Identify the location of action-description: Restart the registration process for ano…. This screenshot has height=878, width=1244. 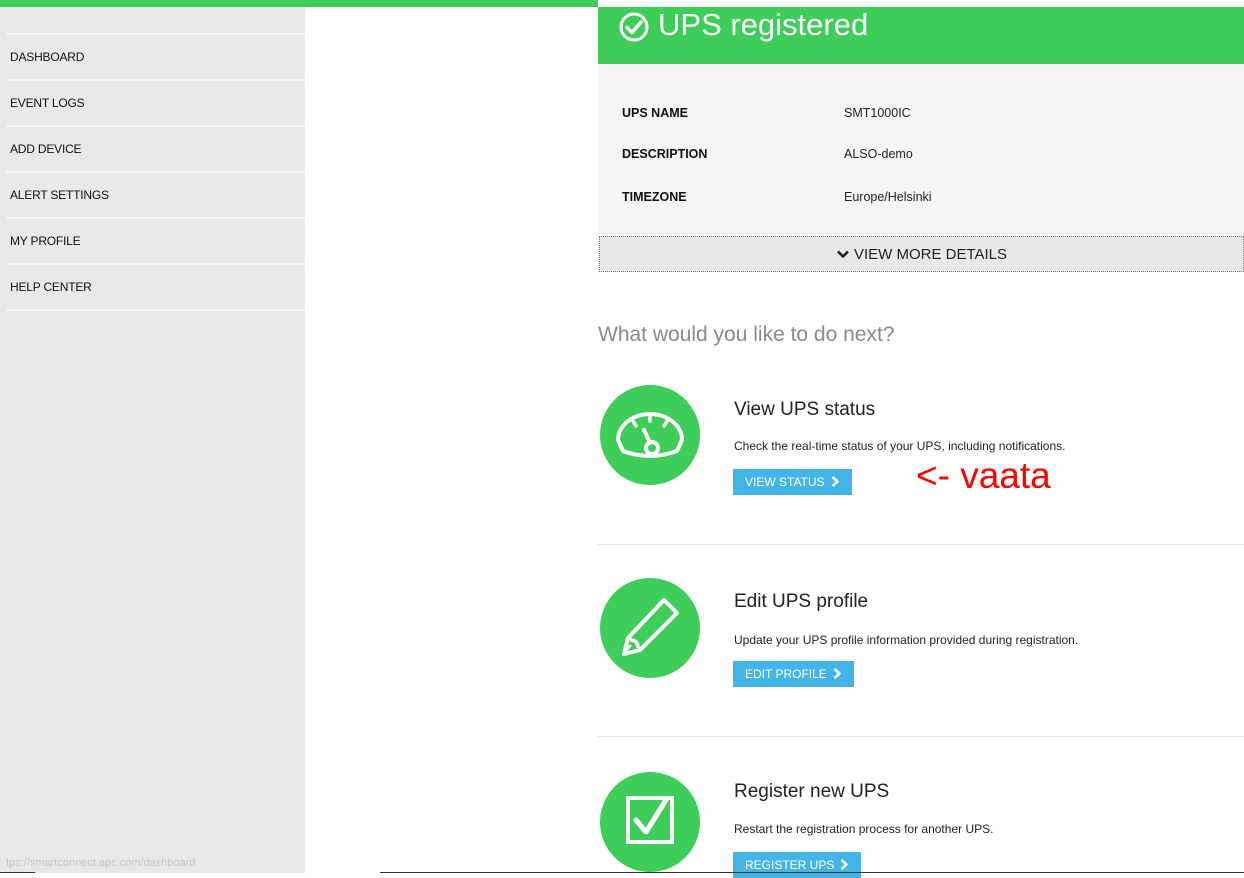
(864, 829).